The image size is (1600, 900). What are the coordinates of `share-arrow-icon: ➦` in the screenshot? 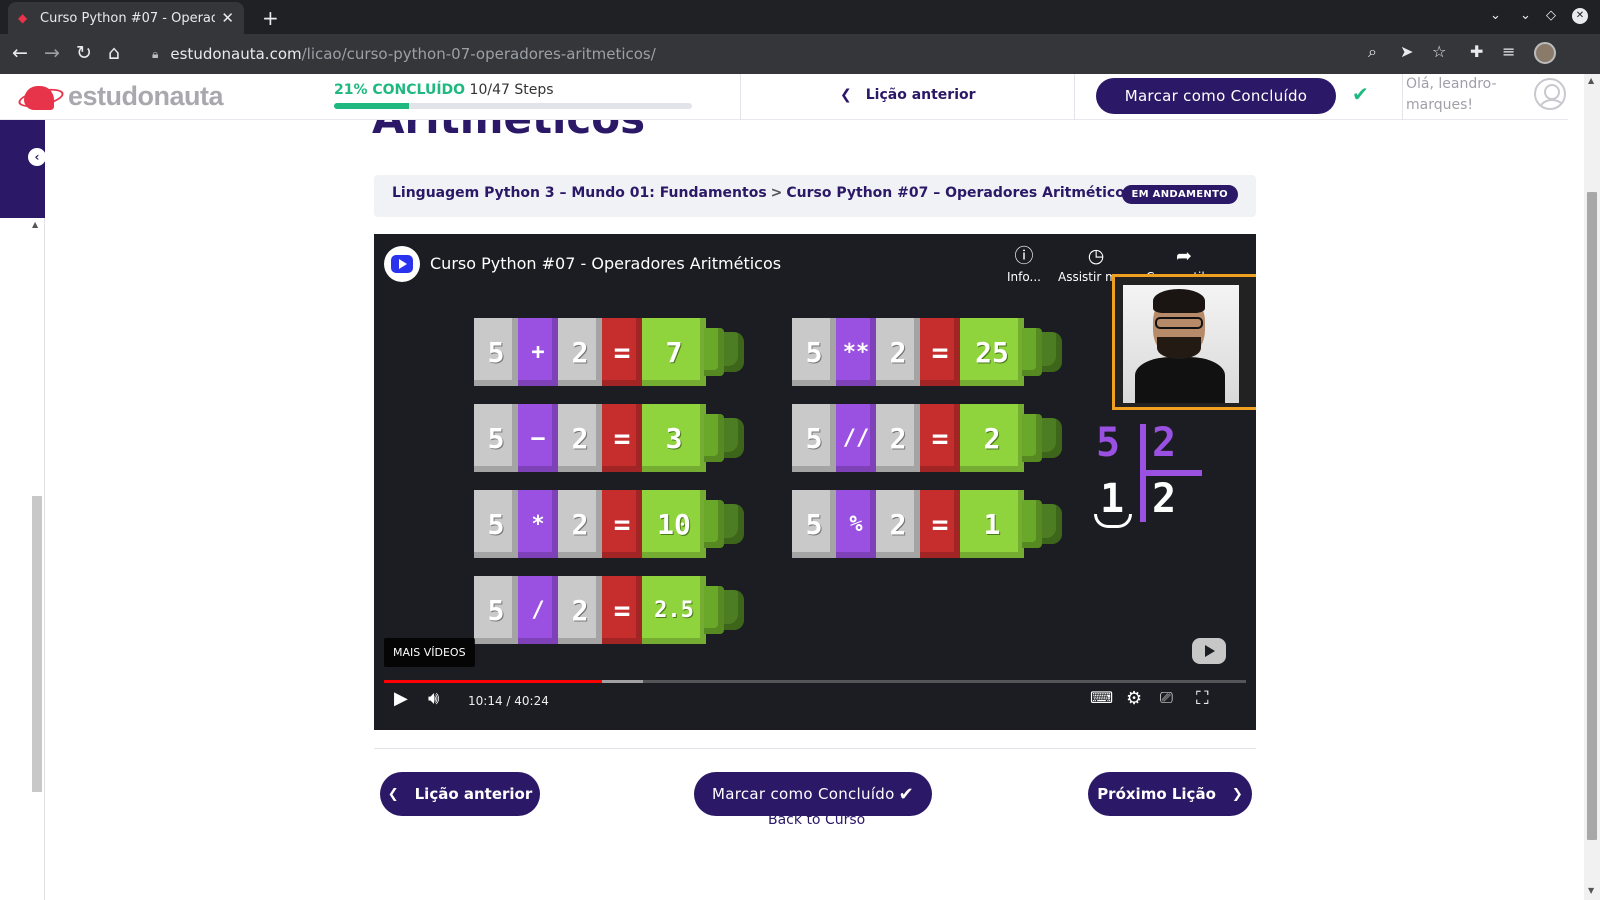 It's located at (1184, 256).